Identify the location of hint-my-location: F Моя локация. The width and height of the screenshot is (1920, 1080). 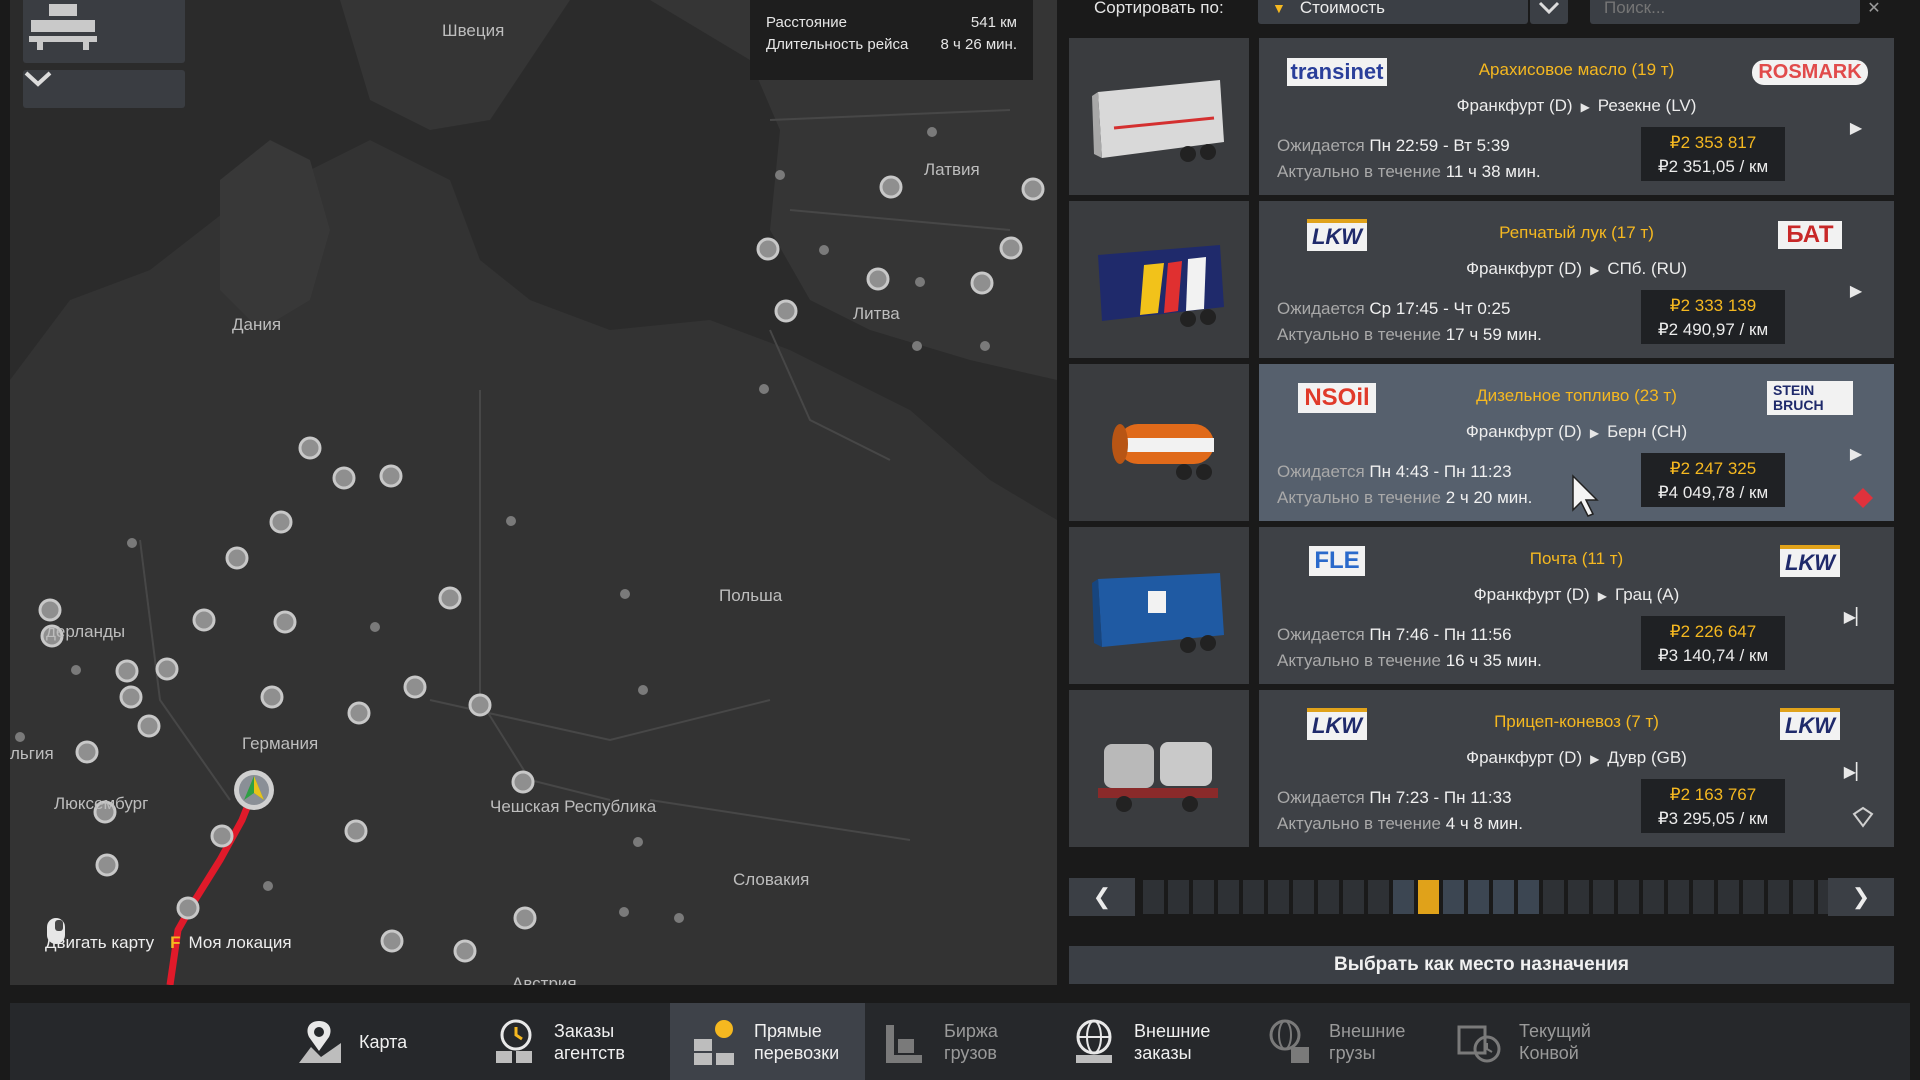
(230, 943).